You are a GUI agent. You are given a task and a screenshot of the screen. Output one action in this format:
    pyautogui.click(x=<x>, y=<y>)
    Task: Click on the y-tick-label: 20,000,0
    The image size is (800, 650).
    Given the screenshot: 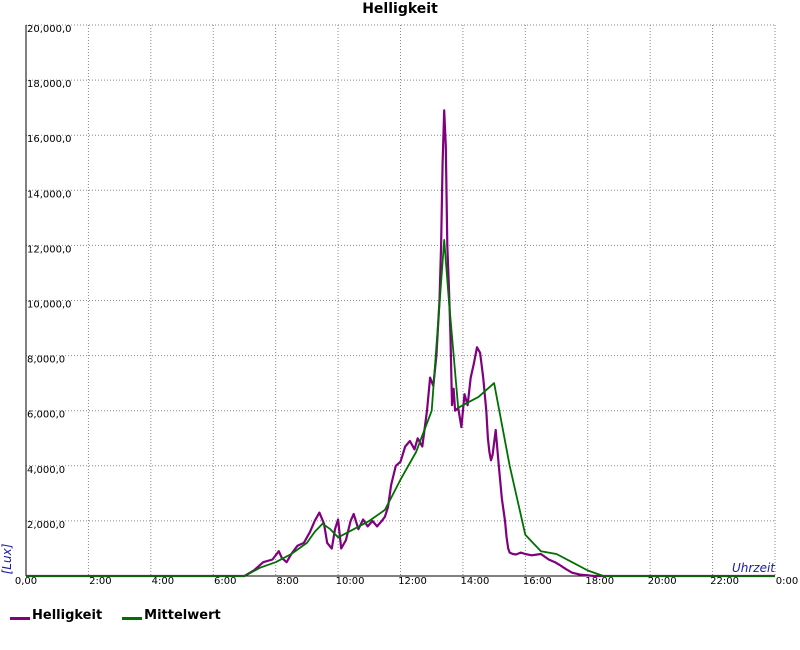 What is the action you would take?
    pyautogui.click(x=49, y=29)
    